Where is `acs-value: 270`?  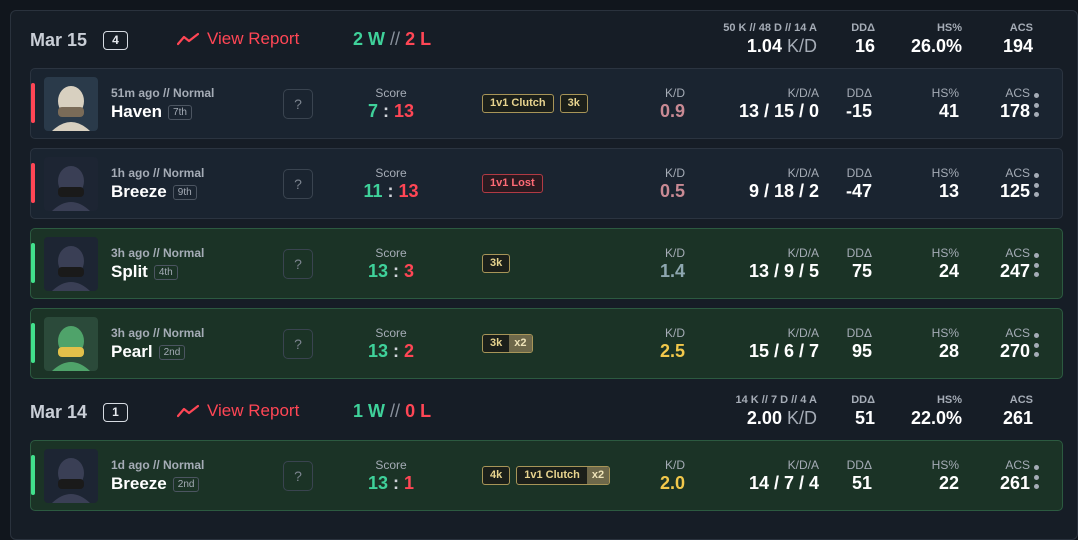 acs-value: 270 is located at coordinates (1014, 351).